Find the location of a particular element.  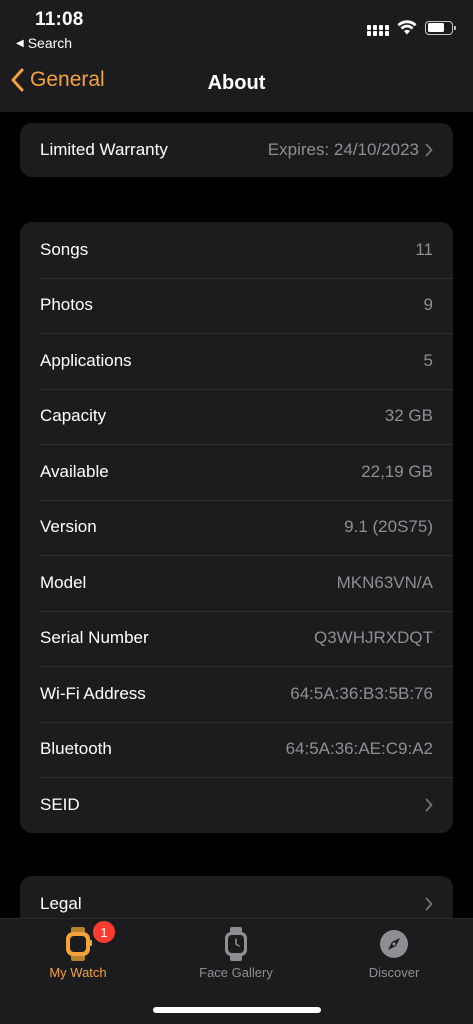

legal-label: Legal is located at coordinates (61, 903).